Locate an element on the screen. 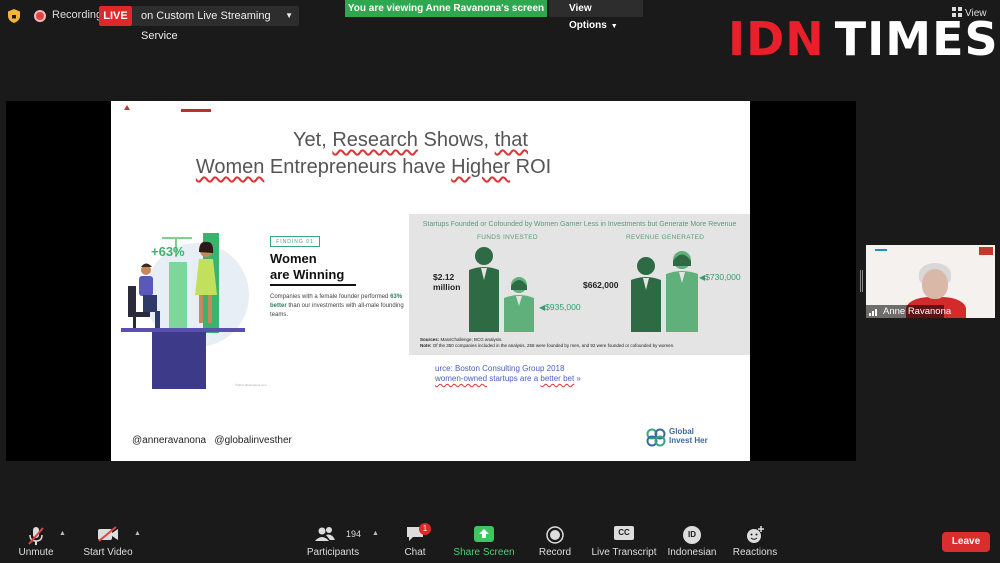 The width and height of the screenshot is (1000, 563). funds-invested-label: FUNDS INVESTED is located at coordinates (507, 237).